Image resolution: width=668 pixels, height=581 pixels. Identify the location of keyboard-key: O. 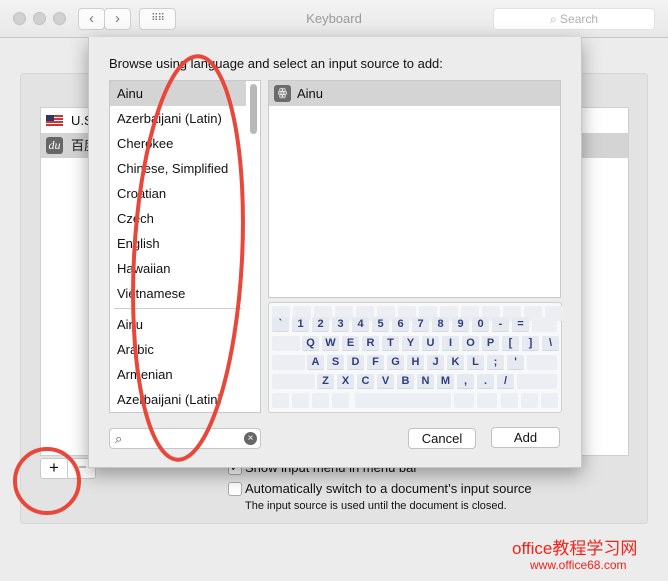
(470, 343).